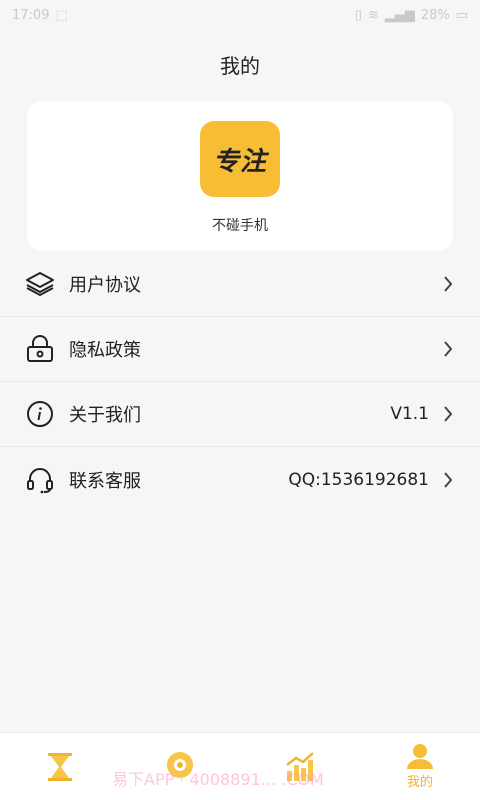 The height and width of the screenshot is (800, 480). What do you see at coordinates (420, 756) in the screenshot?
I see `user-icon` at bounding box center [420, 756].